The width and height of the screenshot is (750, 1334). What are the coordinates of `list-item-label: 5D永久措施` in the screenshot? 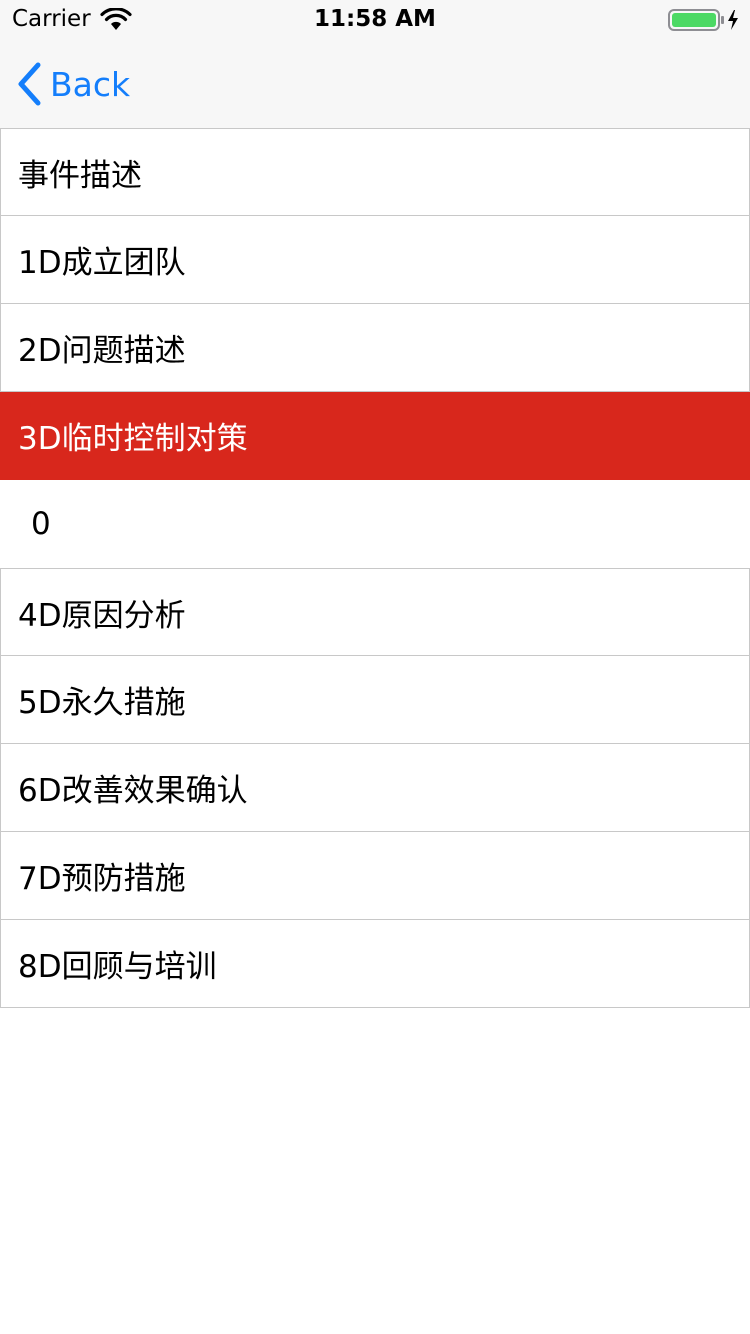 It's located at (102, 703).